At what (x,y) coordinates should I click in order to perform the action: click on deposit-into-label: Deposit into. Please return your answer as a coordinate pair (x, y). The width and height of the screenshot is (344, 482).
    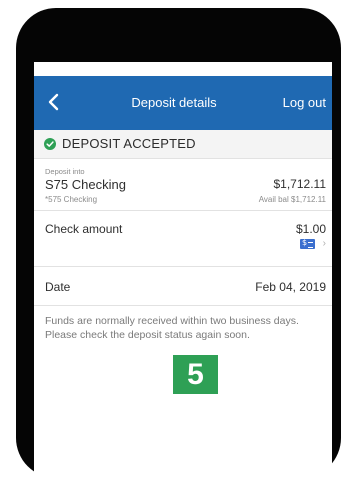
    Looking at the image, I should click on (65, 171).